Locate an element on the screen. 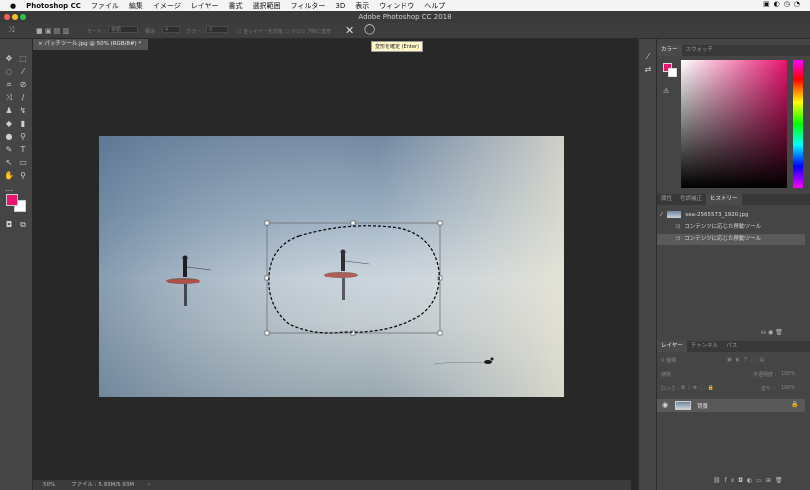 The height and width of the screenshot is (490, 810). layer-filter-icons: ▣◐T⬚▤ is located at coordinates (748, 360).